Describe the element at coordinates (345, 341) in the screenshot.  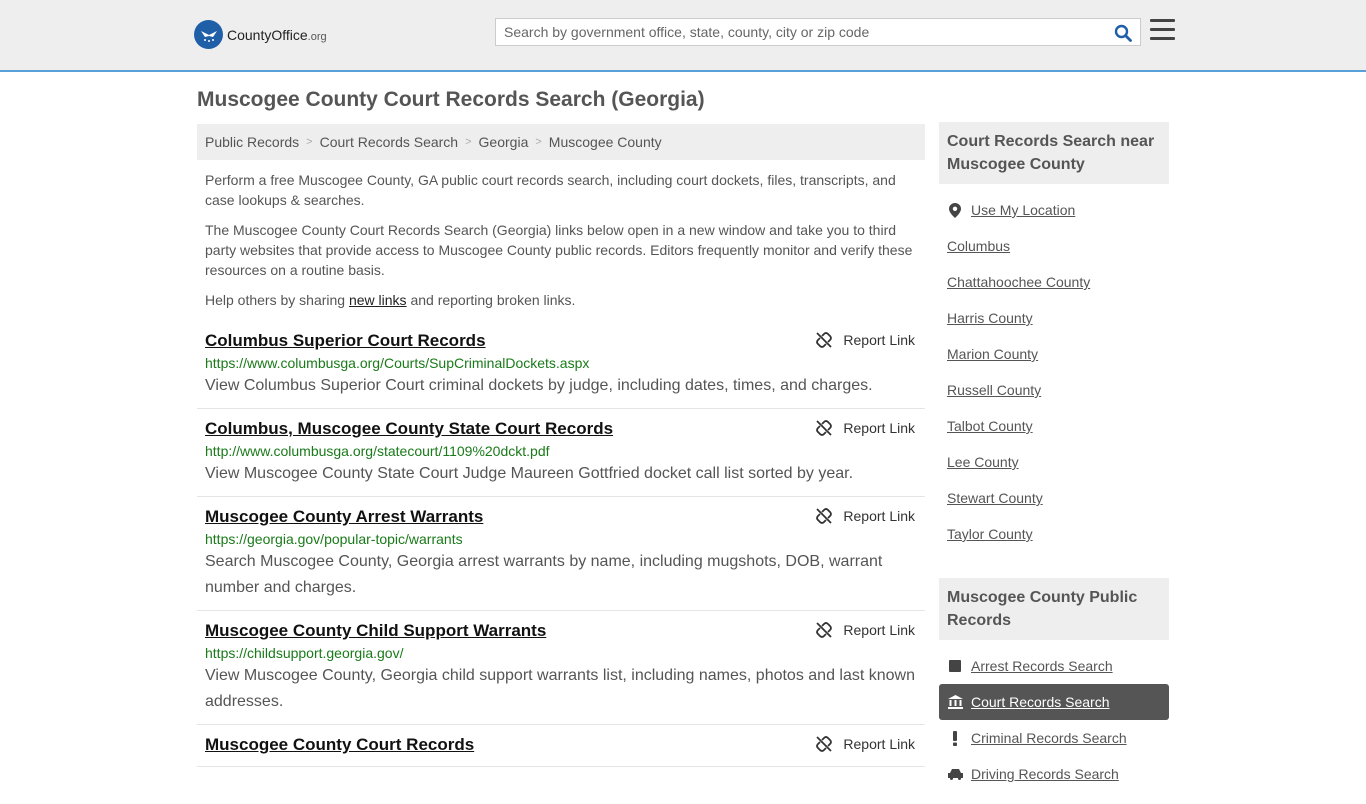
I see `result-title-link: Columbus Superior Court Records` at that location.